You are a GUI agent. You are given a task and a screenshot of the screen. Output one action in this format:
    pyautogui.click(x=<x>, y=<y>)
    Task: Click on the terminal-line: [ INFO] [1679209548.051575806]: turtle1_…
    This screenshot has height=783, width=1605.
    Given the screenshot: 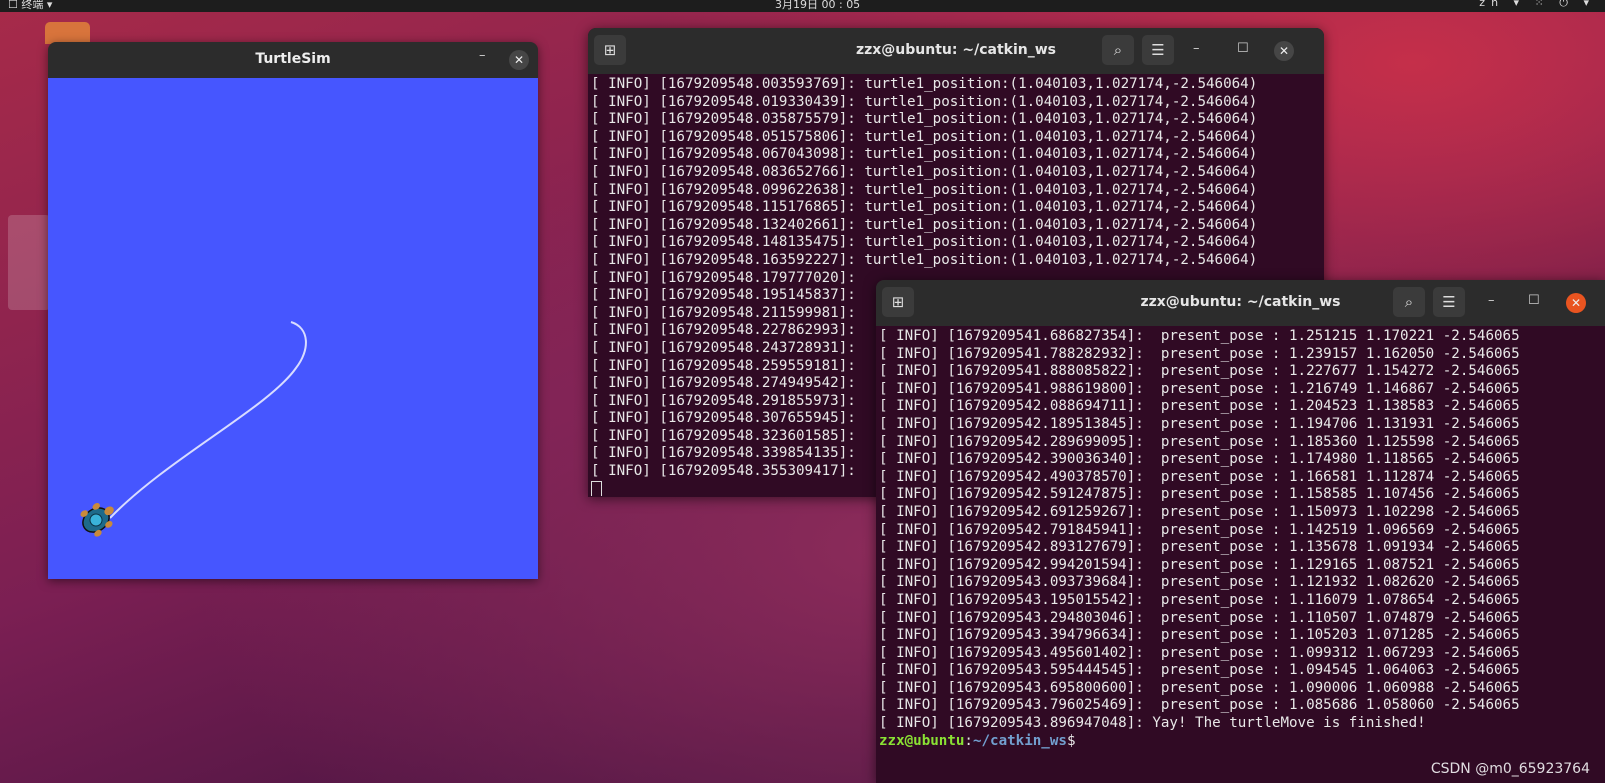 What is the action you would take?
    pyautogui.click(x=924, y=136)
    